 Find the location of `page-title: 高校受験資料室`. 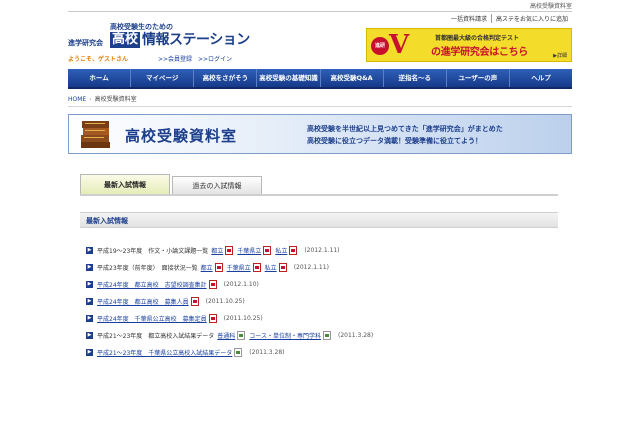

page-title: 高校受験資料室 is located at coordinates (181, 136).